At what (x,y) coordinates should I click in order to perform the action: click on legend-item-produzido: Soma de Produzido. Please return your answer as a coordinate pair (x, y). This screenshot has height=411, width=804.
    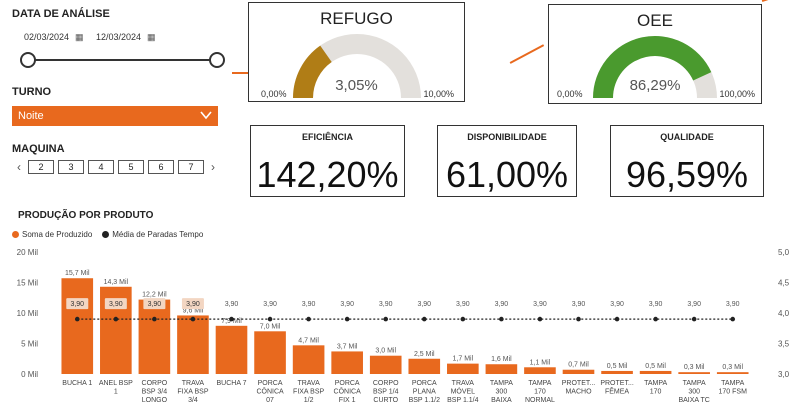
    Looking at the image, I should click on (52, 234).